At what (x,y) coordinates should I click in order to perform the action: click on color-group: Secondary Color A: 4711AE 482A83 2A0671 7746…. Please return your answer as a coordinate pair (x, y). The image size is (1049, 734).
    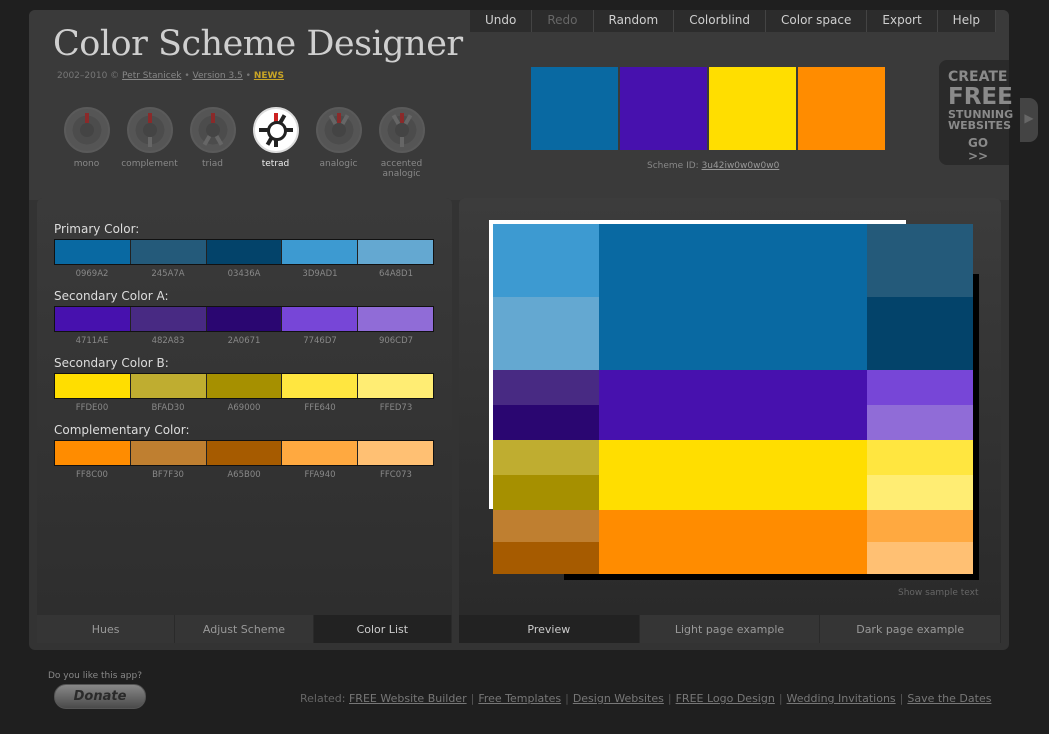
    Looking at the image, I should click on (244, 317).